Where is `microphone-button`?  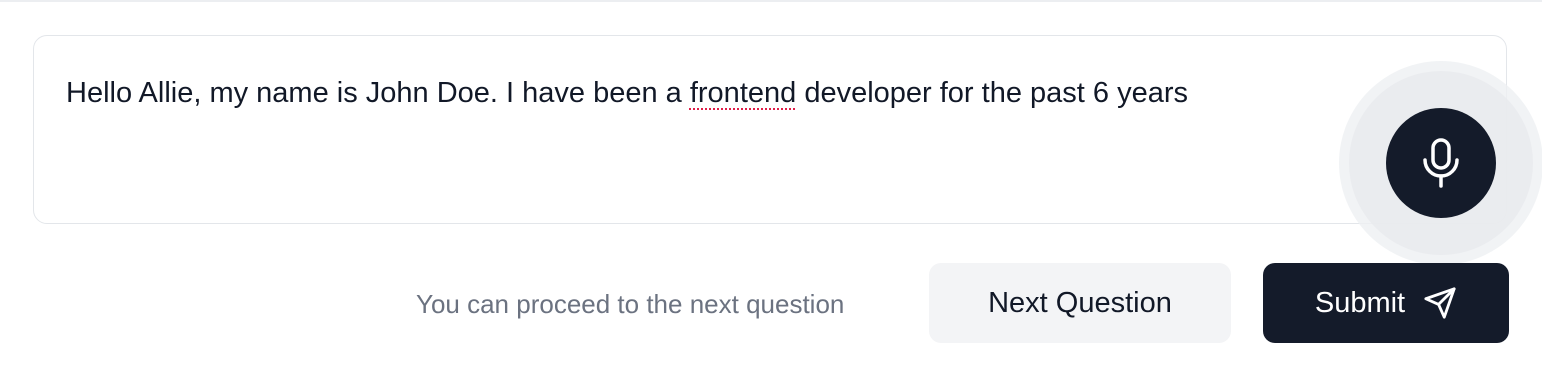
microphone-button is located at coordinates (1441, 163).